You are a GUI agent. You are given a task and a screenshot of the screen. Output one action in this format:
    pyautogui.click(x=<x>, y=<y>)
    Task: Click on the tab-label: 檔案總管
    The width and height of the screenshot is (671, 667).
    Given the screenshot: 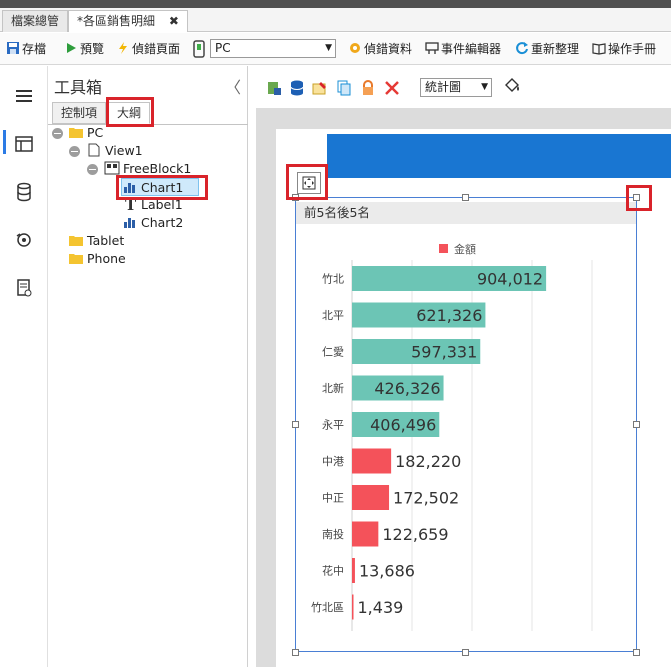 What is the action you would take?
    pyautogui.click(x=35, y=21)
    